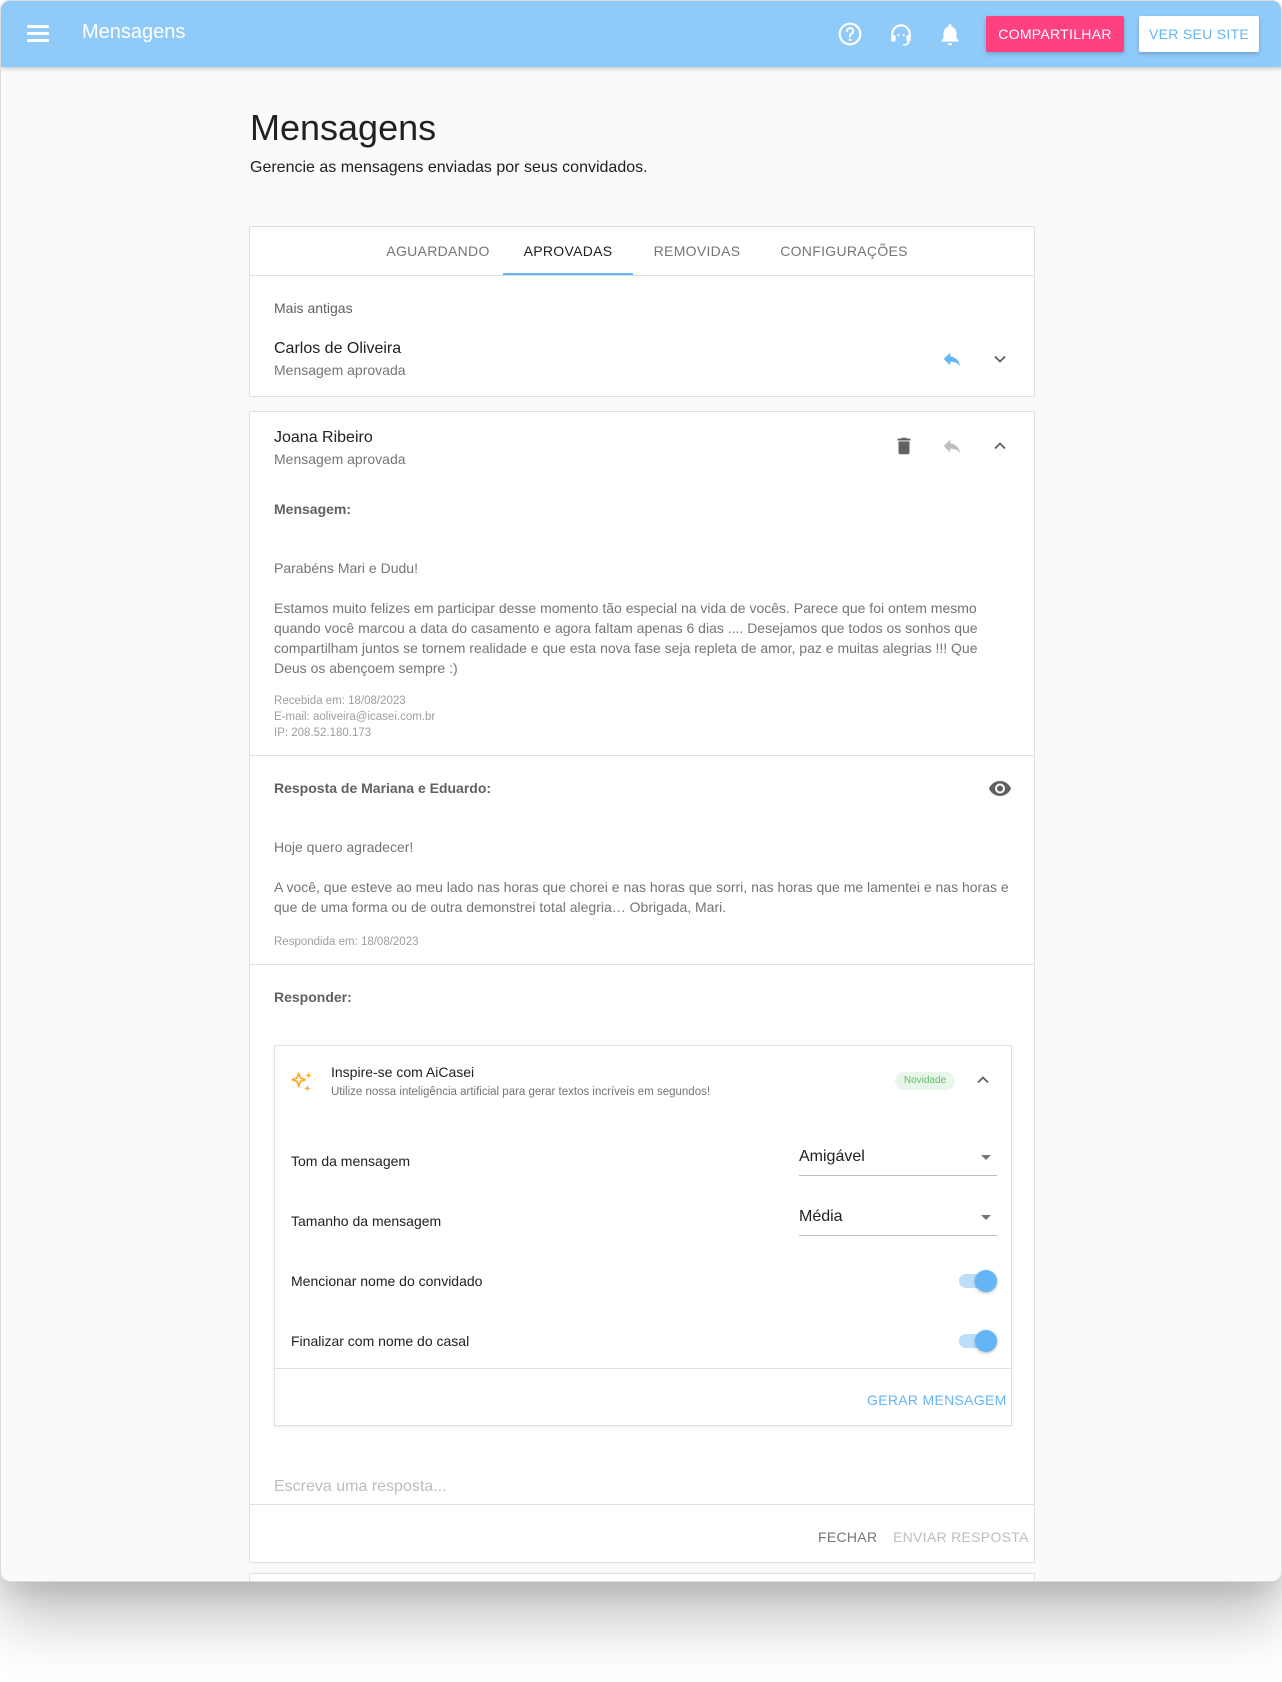 The image size is (1282, 1682). I want to click on message-sender-name: Joana Ribeiro, so click(323, 438).